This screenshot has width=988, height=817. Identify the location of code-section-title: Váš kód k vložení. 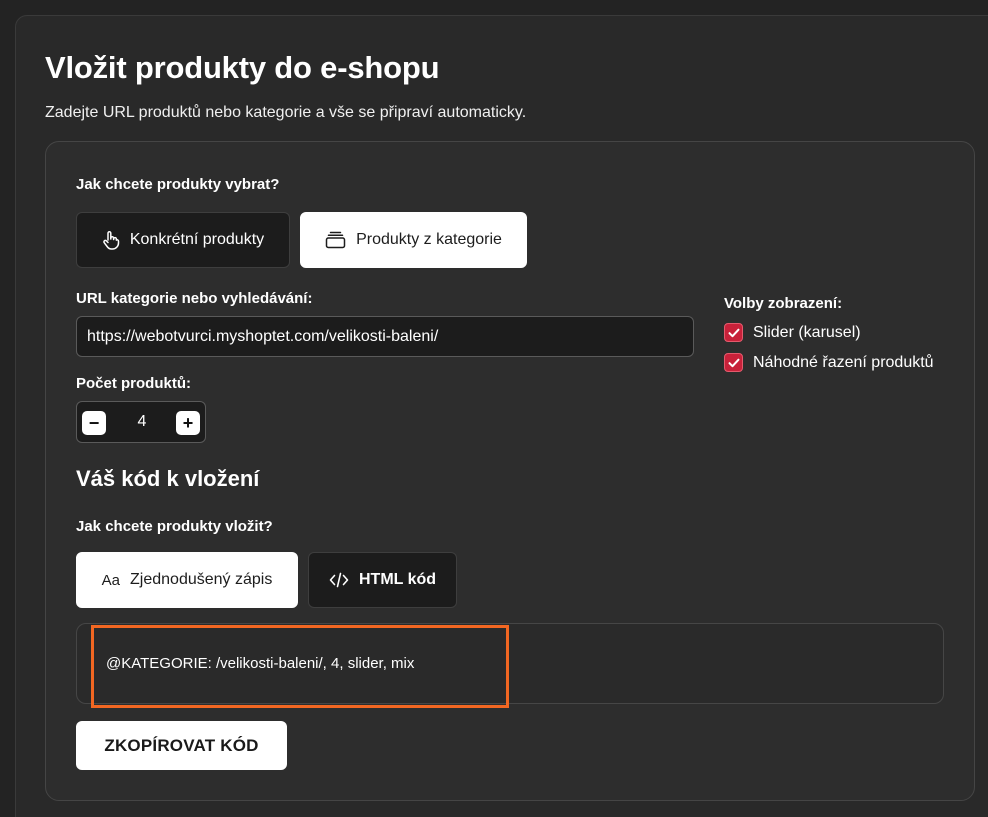
(168, 478).